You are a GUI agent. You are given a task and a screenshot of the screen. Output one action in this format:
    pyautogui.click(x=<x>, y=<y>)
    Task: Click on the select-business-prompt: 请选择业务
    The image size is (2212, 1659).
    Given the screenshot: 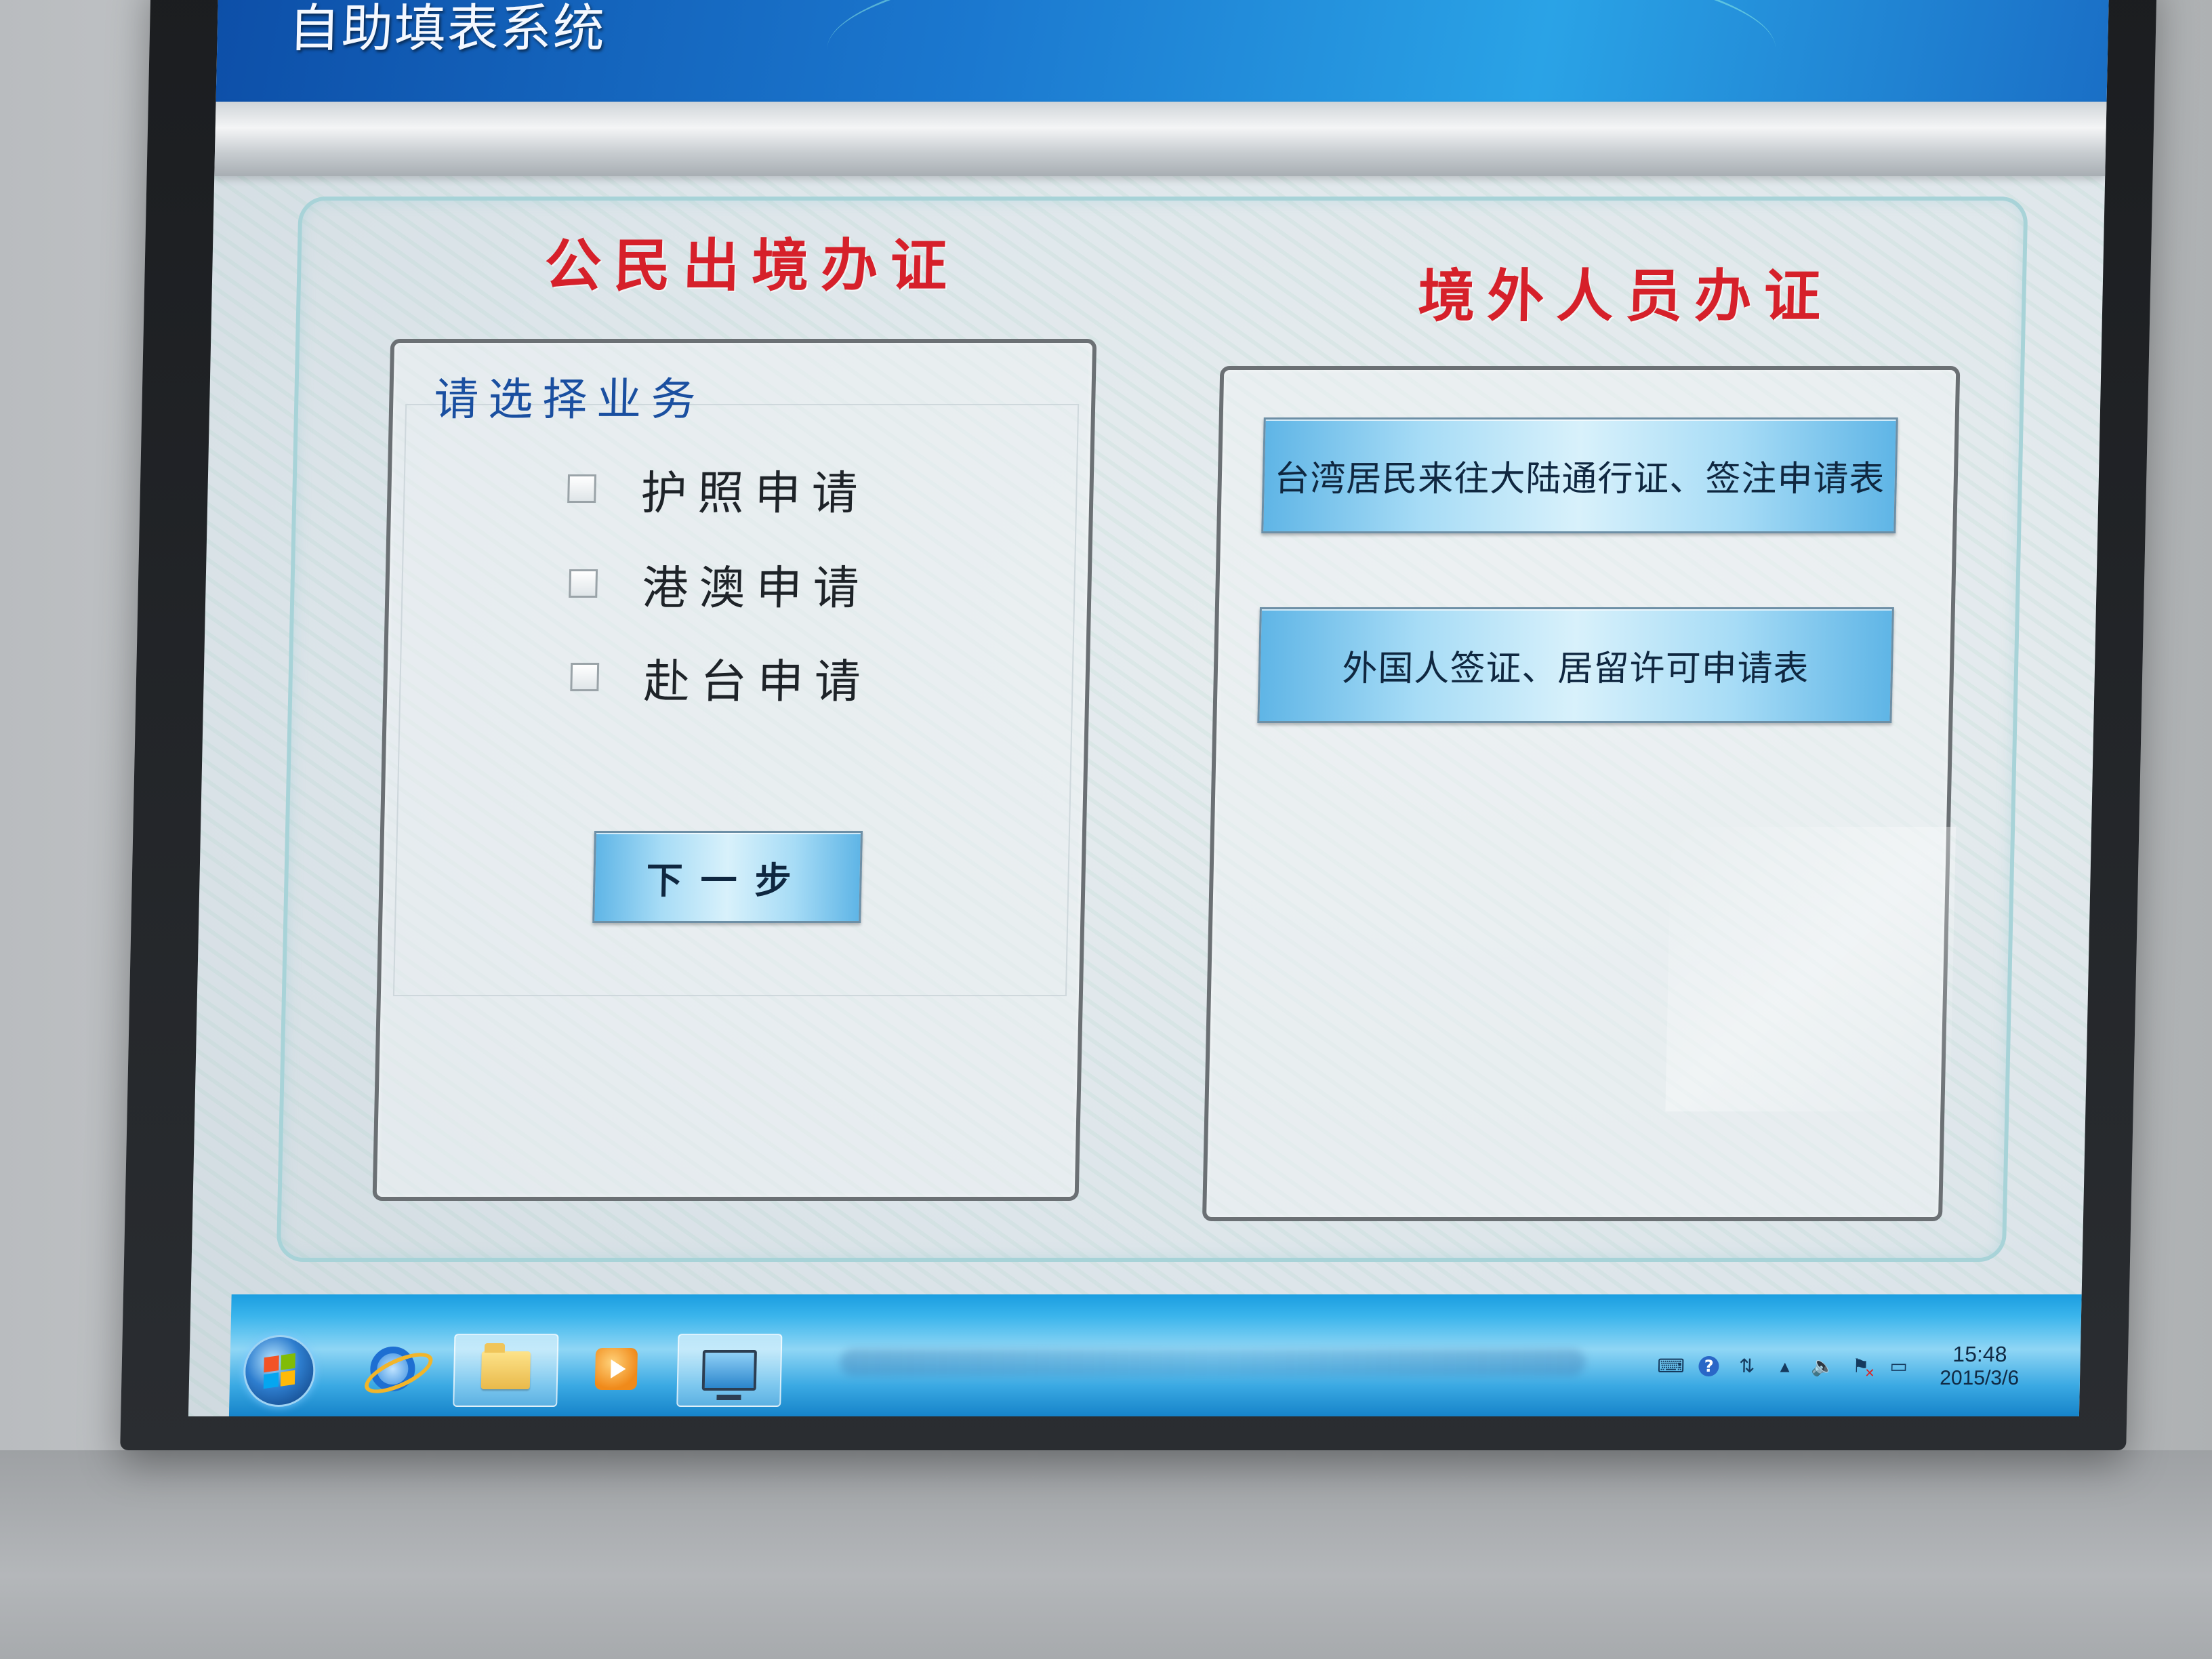 What is the action you would take?
    pyautogui.click(x=570, y=399)
    